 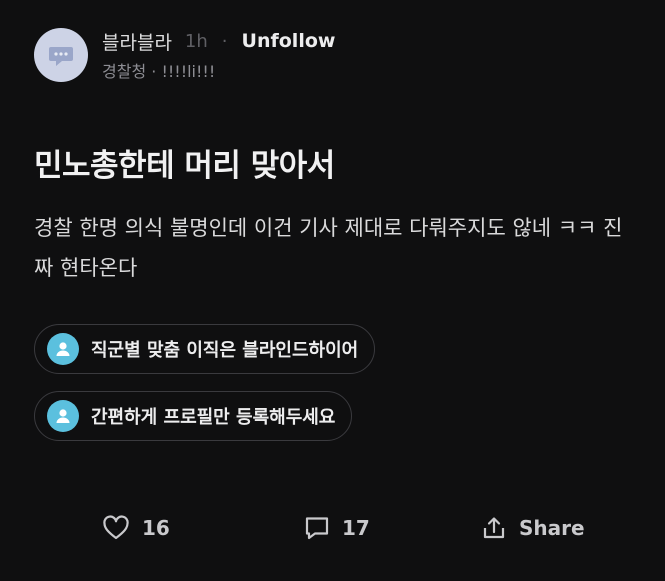 What do you see at coordinates (337, 528) in the screenshot?
I see `comment-button: 17` at bounding box center [337, 528].